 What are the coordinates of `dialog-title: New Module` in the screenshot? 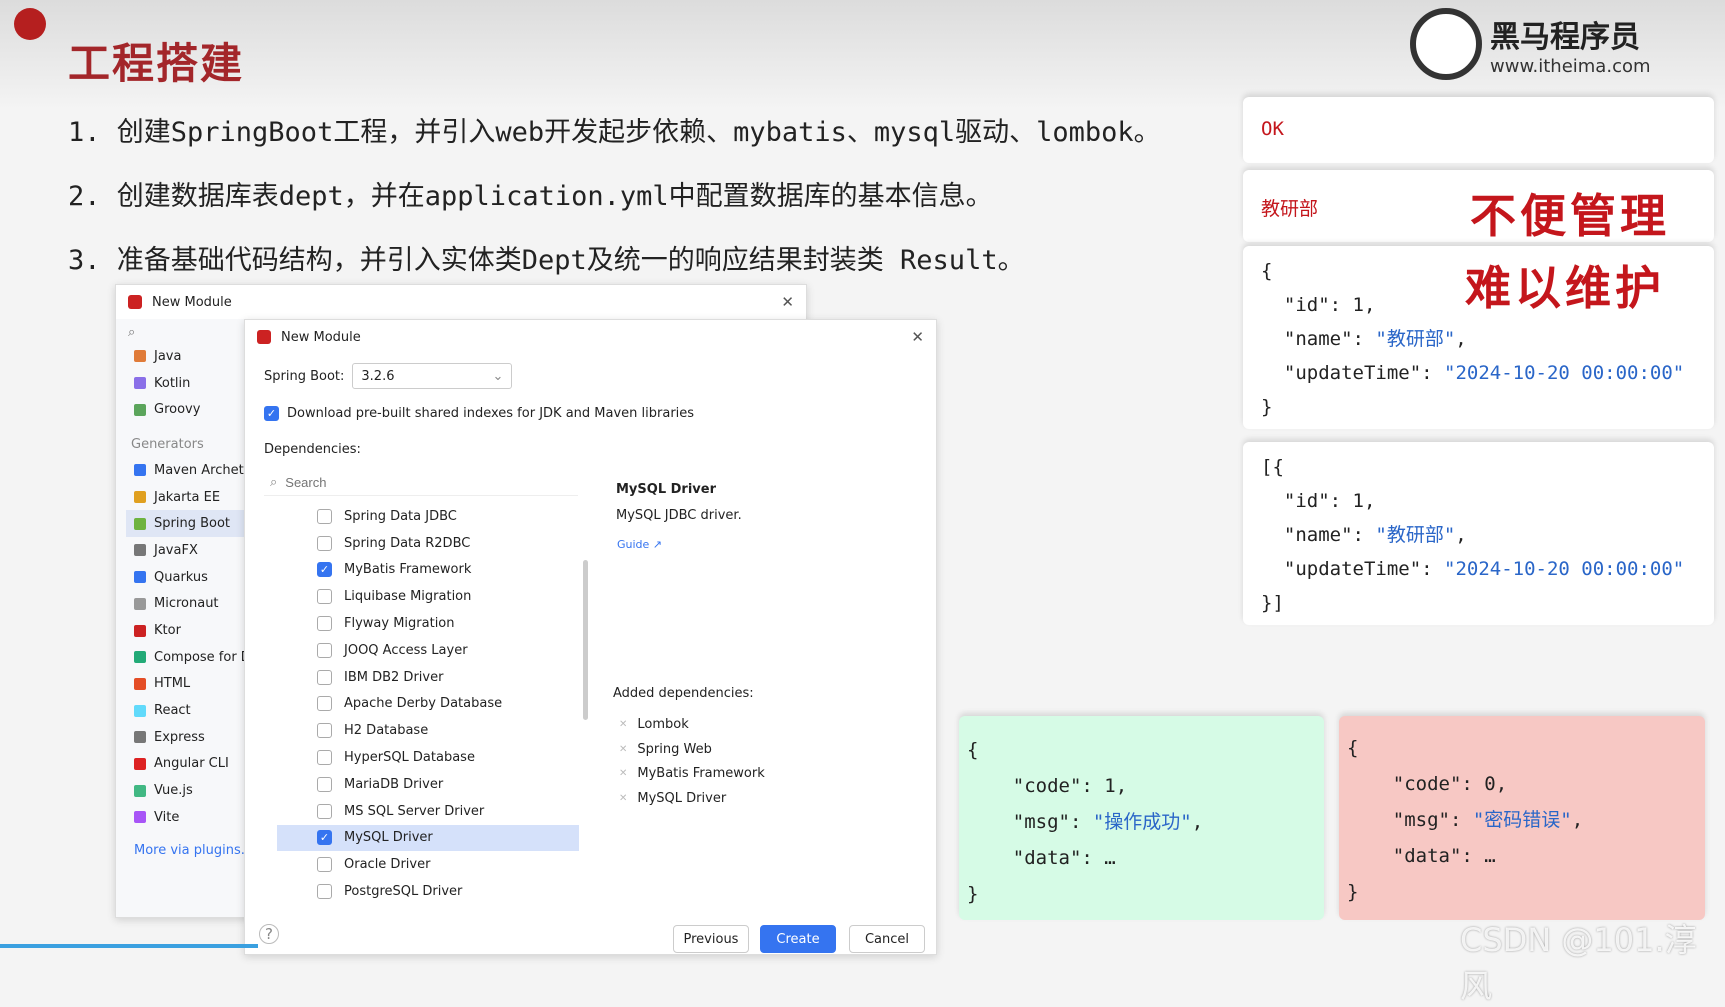 It's located at (321, 337).